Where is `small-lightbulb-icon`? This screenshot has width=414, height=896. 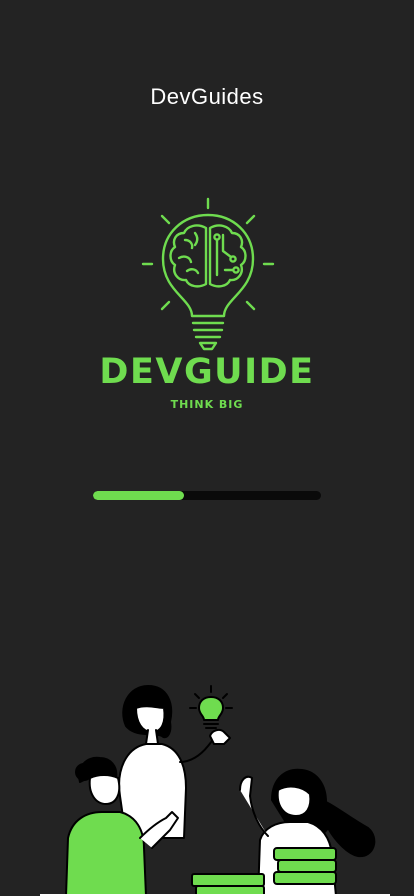 small-lightbulb-icon is located at coordinates (211, 707).